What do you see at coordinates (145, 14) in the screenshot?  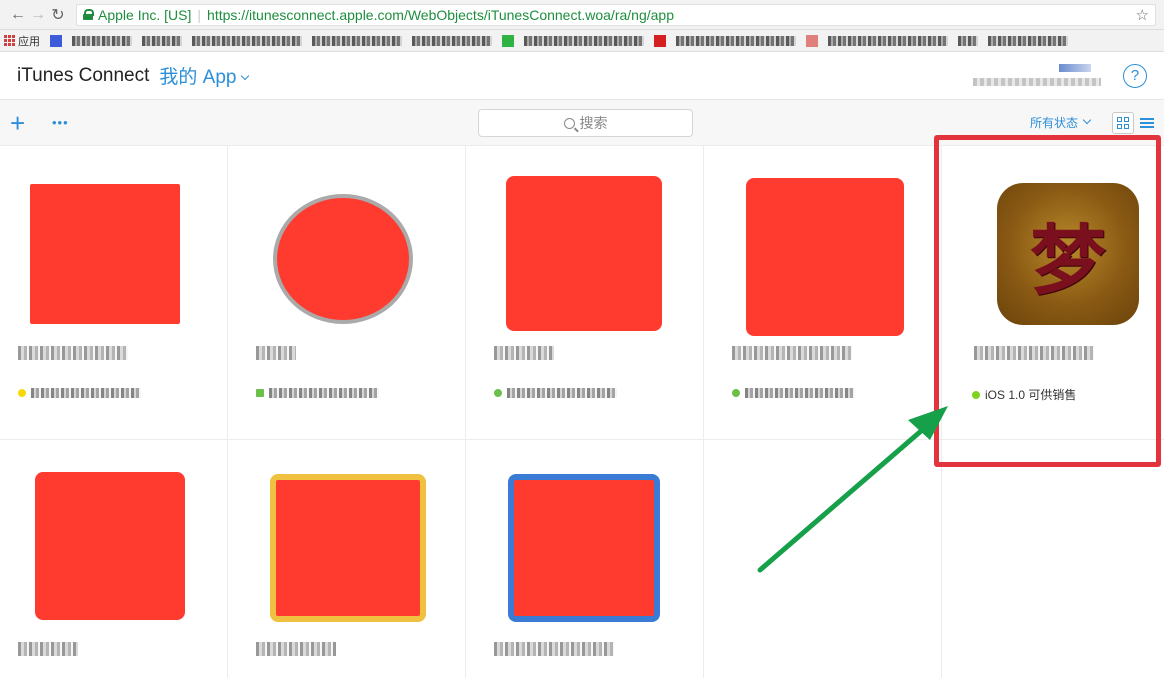 I see `site-identity: Apple Inc. [US]` at bounding box center [145, 14].